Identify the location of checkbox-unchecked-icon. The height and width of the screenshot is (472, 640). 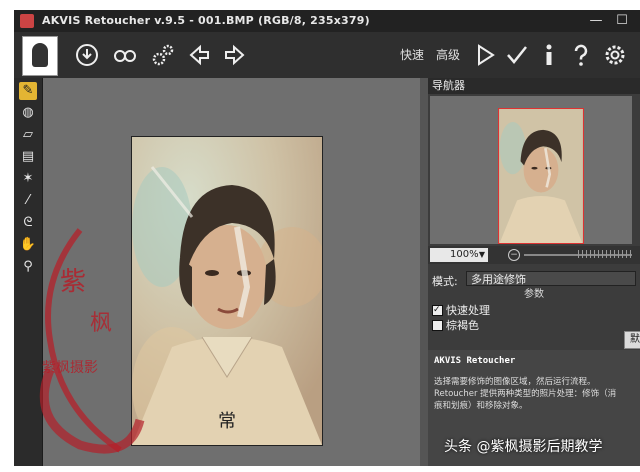
(437, 325).